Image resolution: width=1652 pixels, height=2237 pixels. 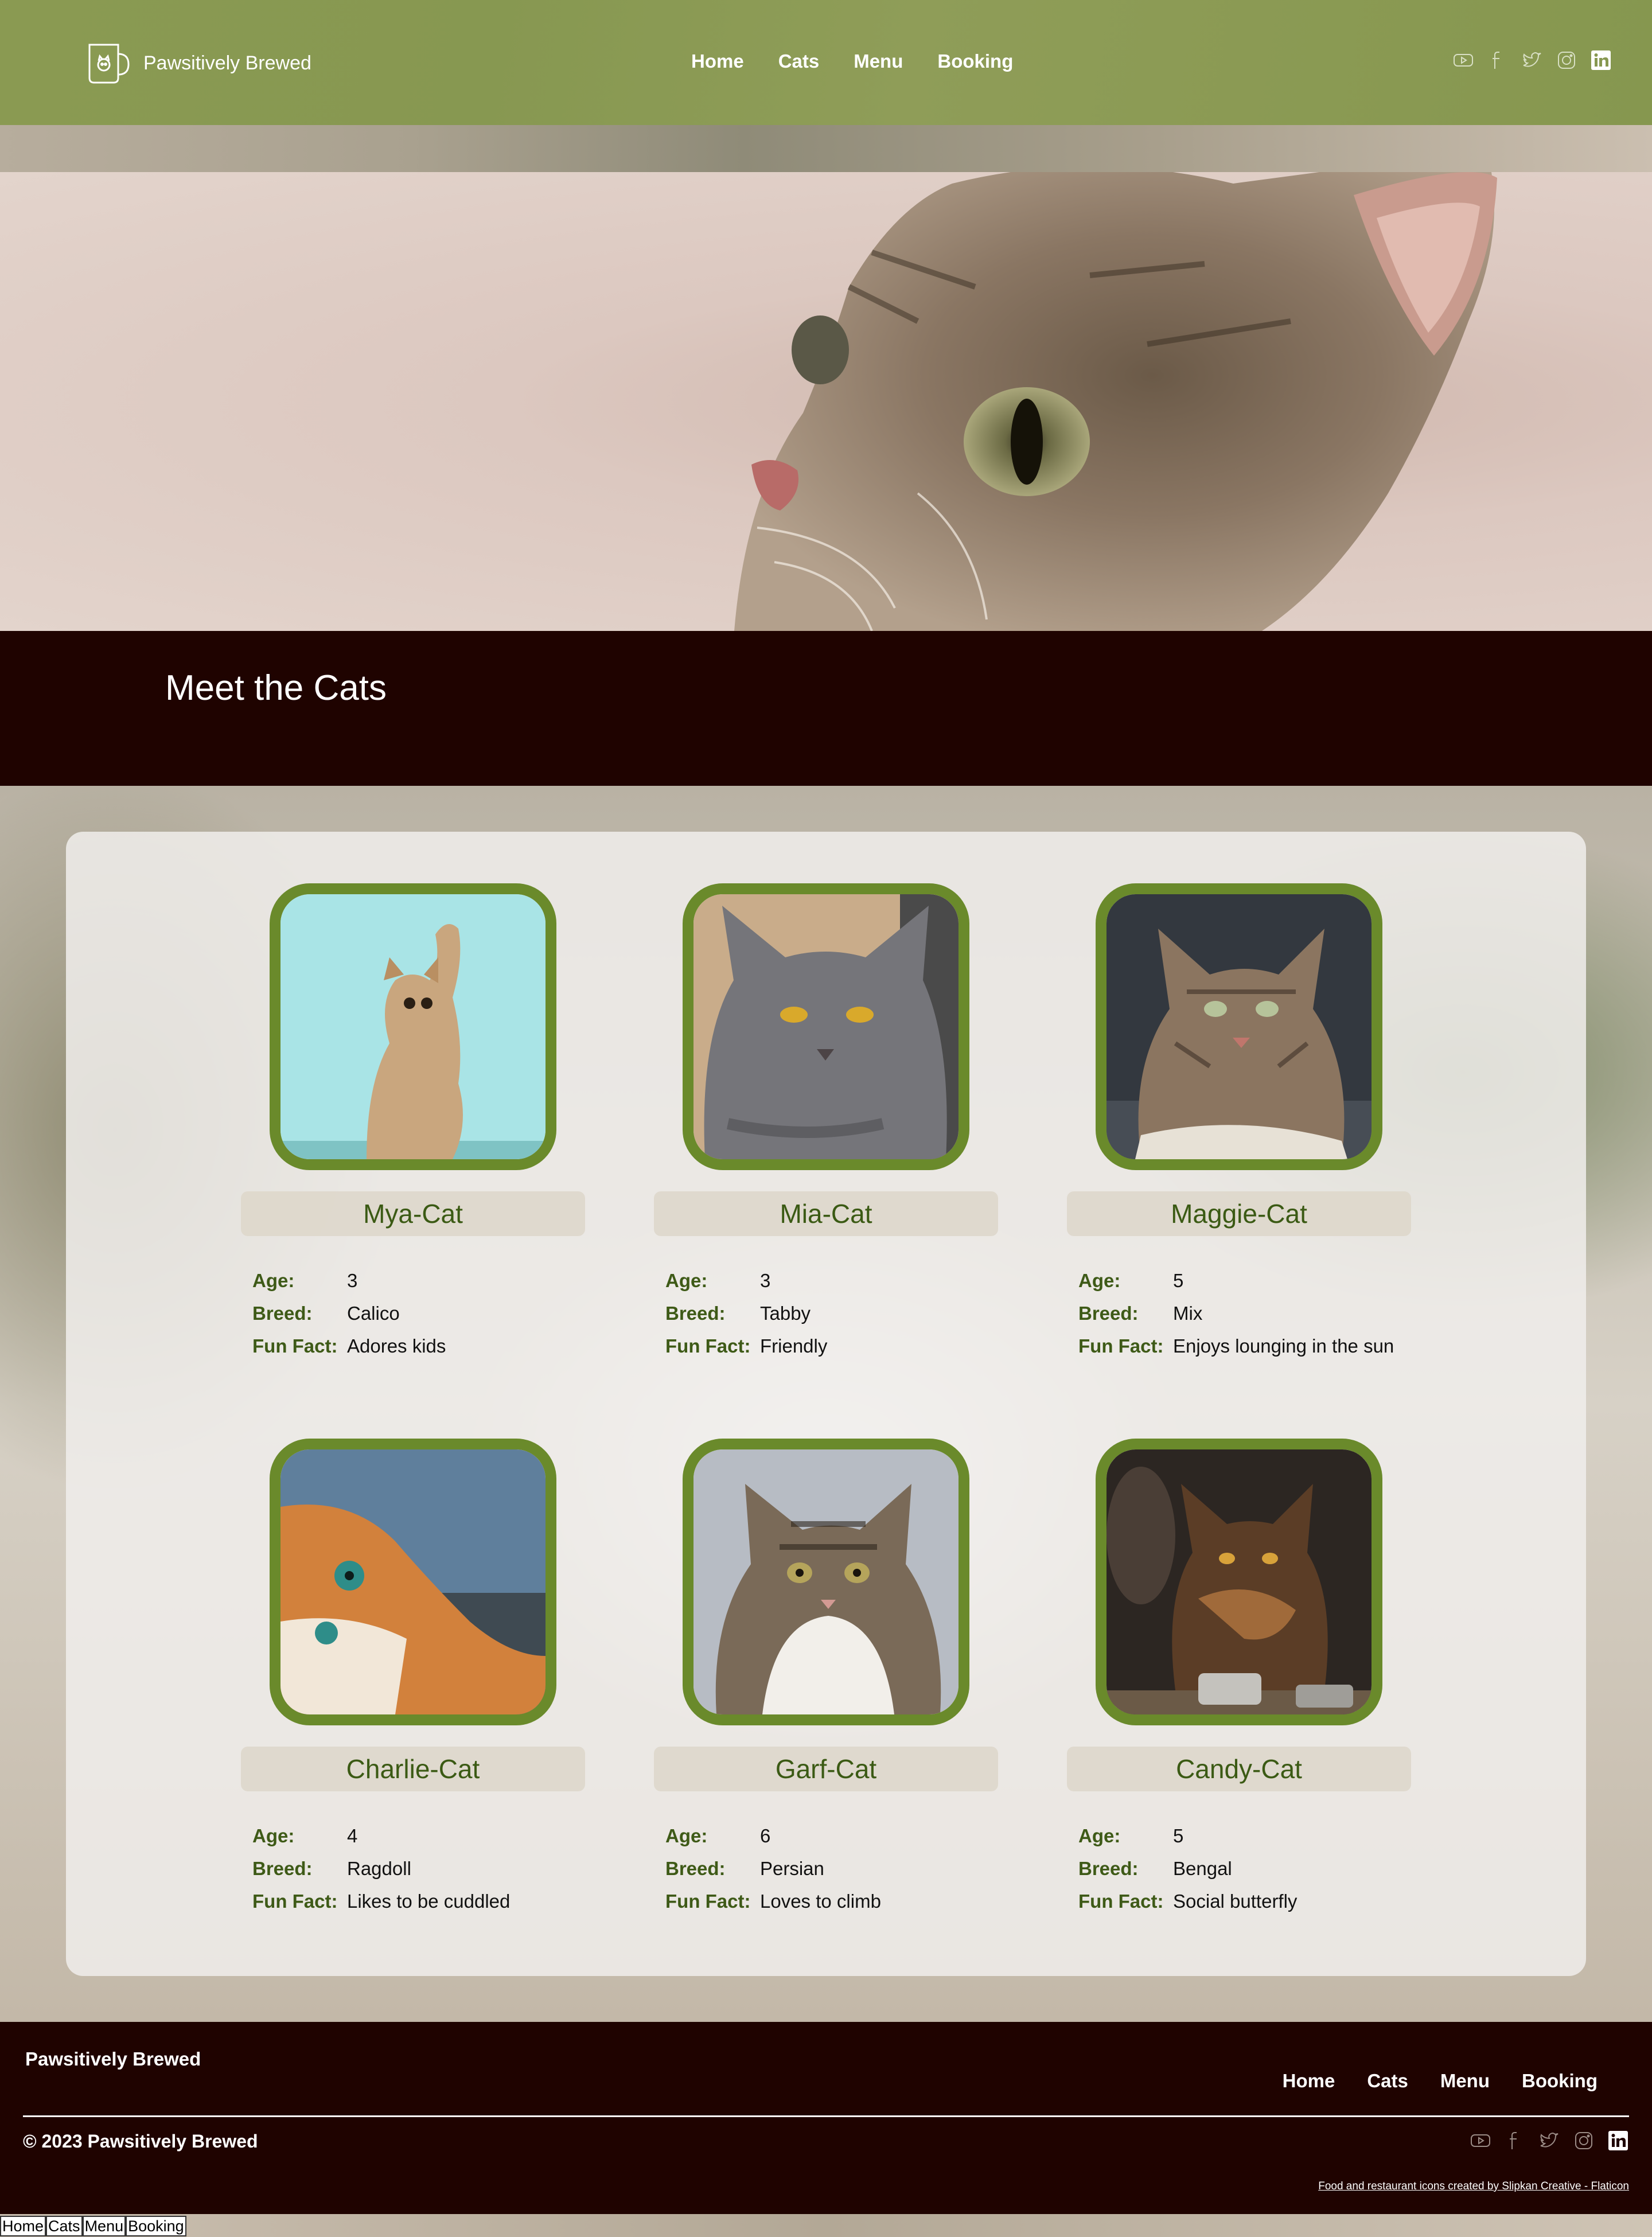 What do you see at coordinates (820, 1901) in the screenshot?
I see `fun-fact-value: Loves to climb` at bounding box center [820, 1901].